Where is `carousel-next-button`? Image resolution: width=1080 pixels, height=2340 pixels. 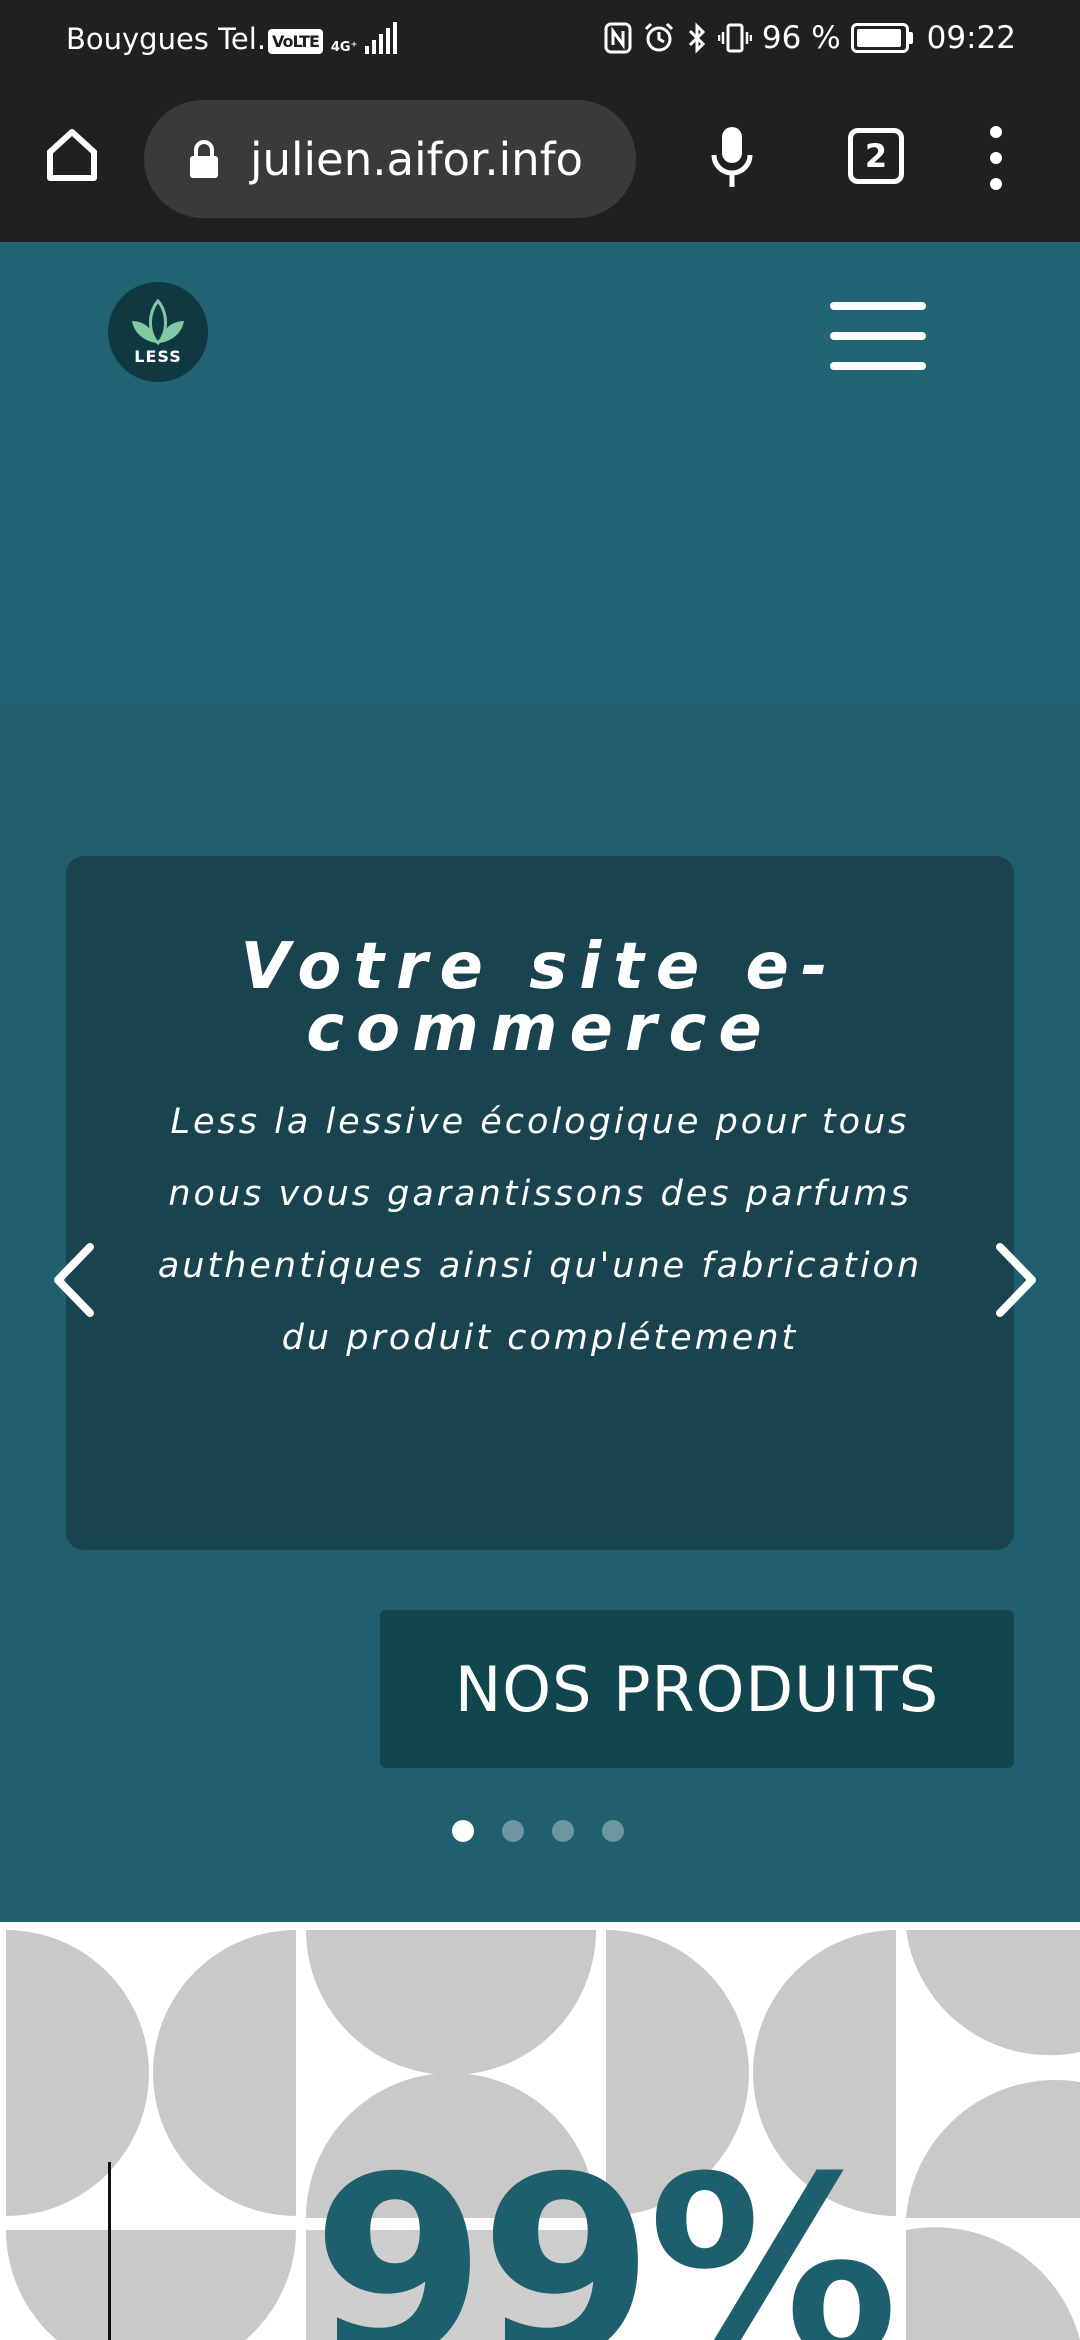 carousel-next-button is located at coordinates (1016, 1280).